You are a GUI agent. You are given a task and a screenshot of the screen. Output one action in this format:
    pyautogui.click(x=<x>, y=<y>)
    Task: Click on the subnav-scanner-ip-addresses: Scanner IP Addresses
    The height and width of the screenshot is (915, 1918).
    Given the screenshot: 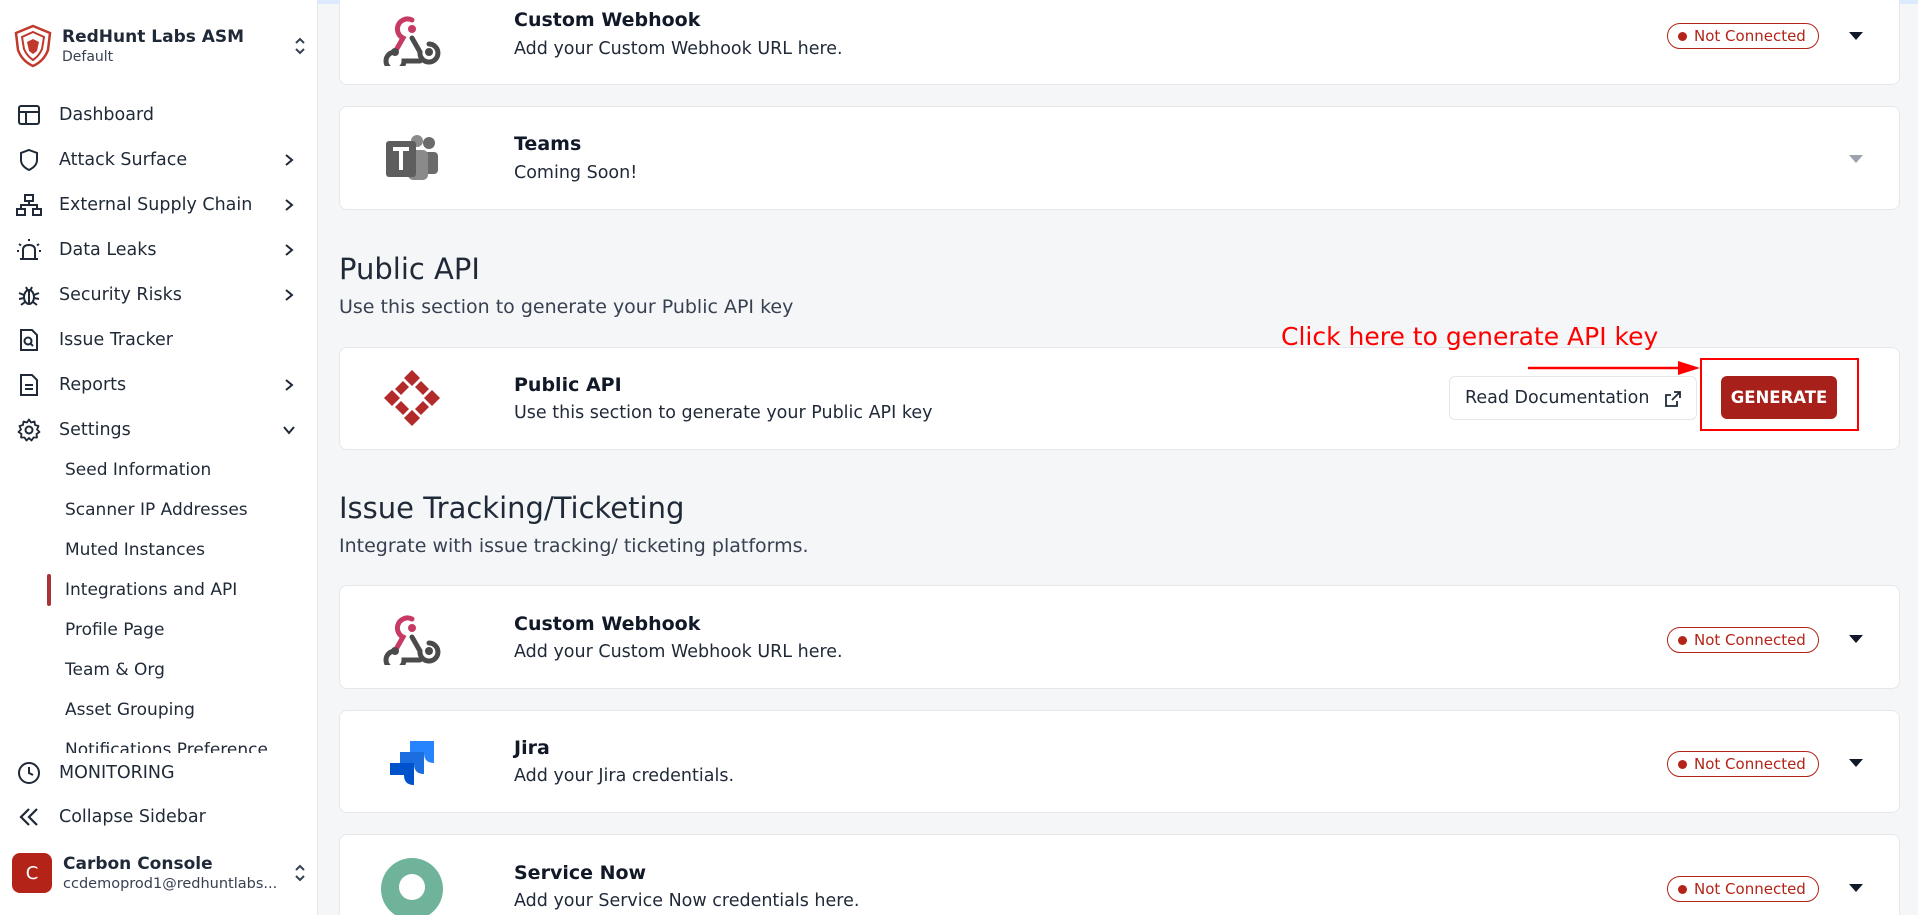 What is the action you would take?
    pyautogui.click(x=158, y=510)
    